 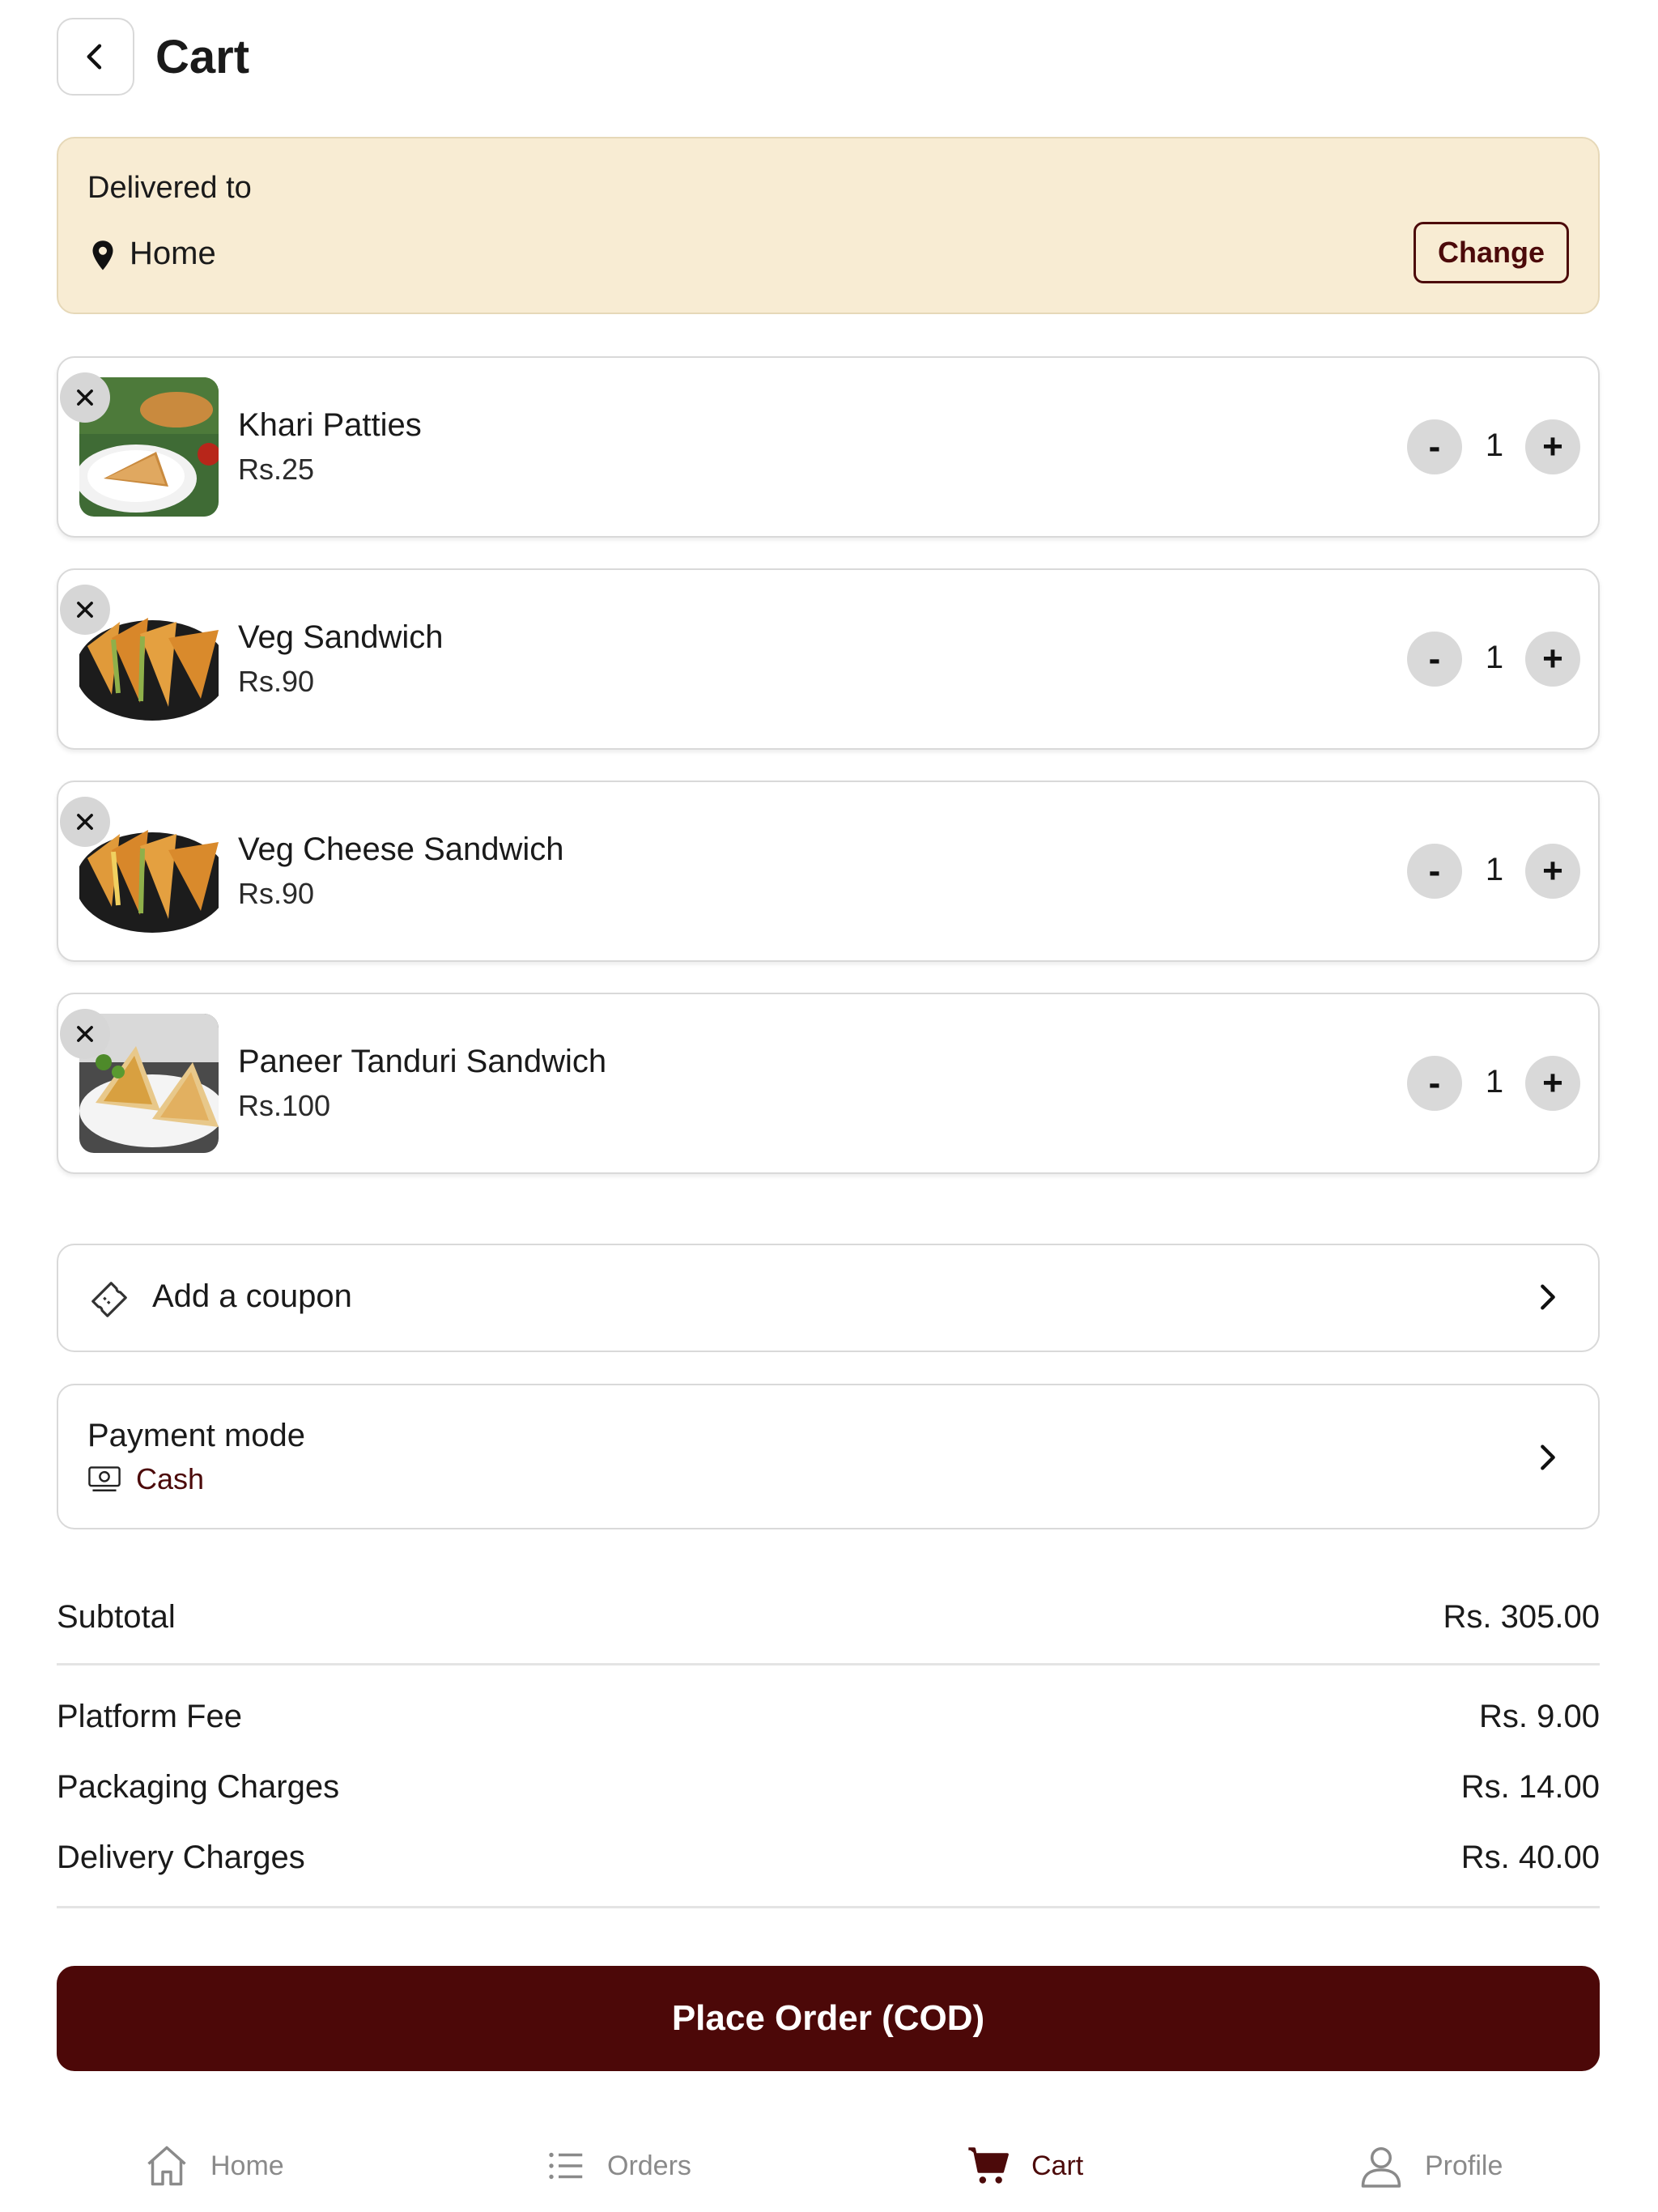 I want to click on back-button, so click(x=95, y=57).